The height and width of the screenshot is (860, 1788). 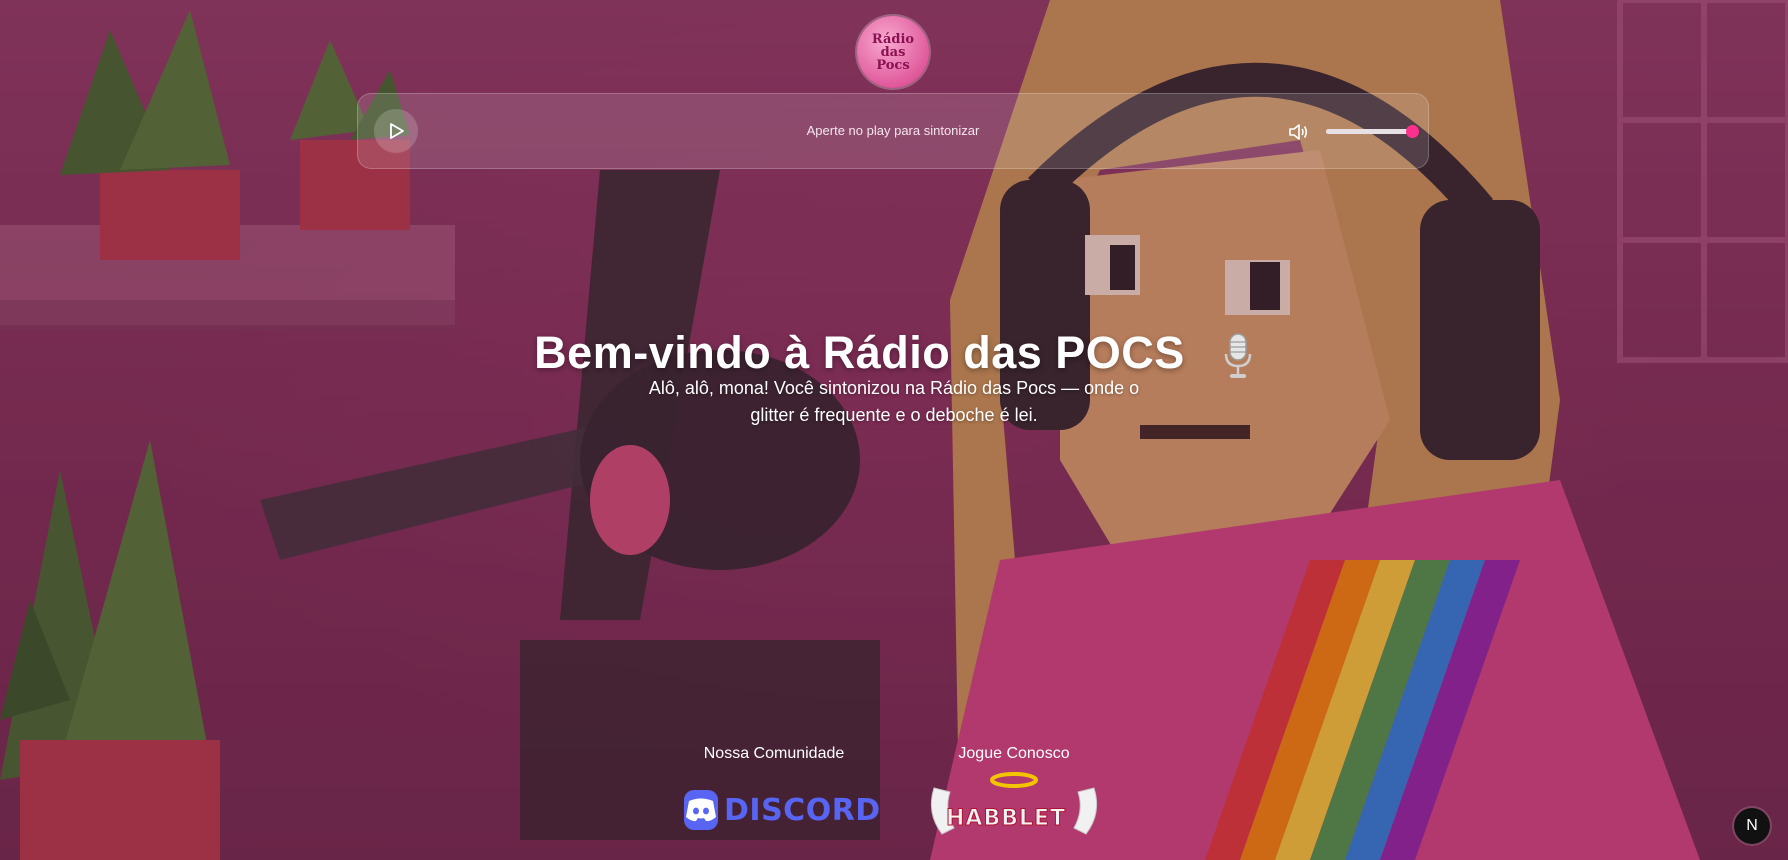 What do you see at coordinates (1298, 132) in the screenshot?
I see `volume-icon` at bounding box center [1298, 132].